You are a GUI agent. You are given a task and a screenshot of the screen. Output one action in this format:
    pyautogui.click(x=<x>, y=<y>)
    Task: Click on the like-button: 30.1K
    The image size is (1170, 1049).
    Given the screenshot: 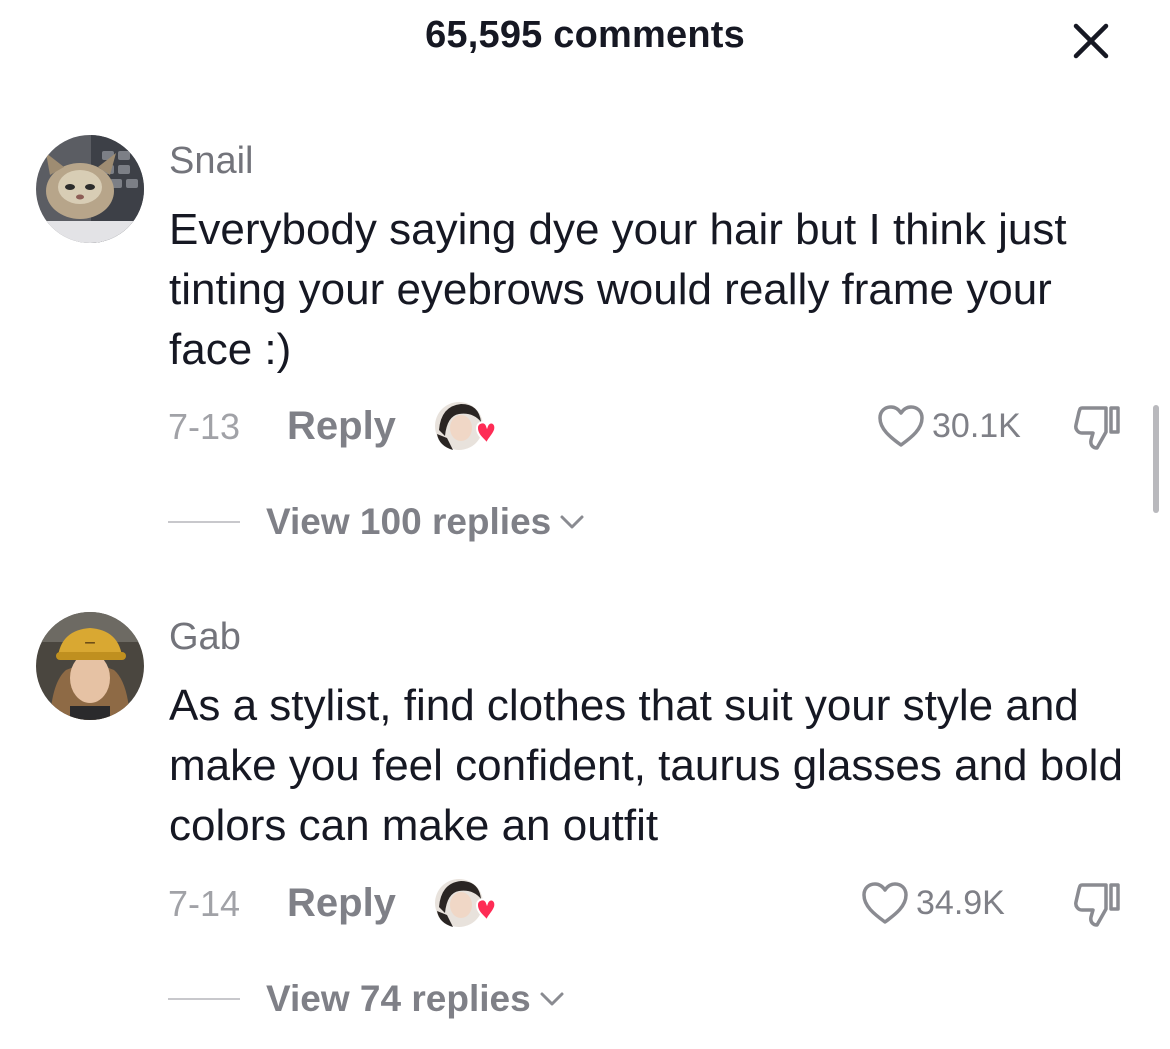 What is the action you would take?
    pyautogui.click(x=948, y=426)
    